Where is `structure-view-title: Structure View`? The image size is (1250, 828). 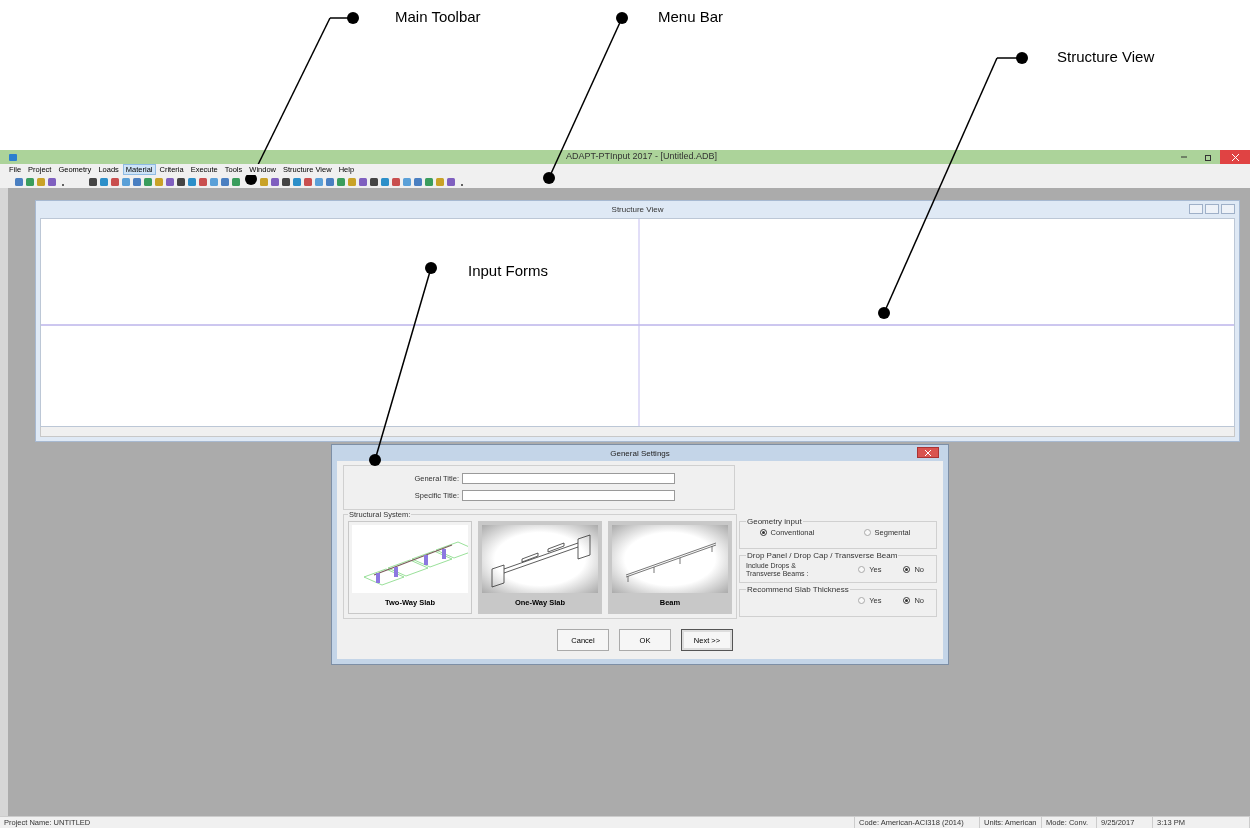 structure-view-title: Structure View is located at coordinates (637, 209).